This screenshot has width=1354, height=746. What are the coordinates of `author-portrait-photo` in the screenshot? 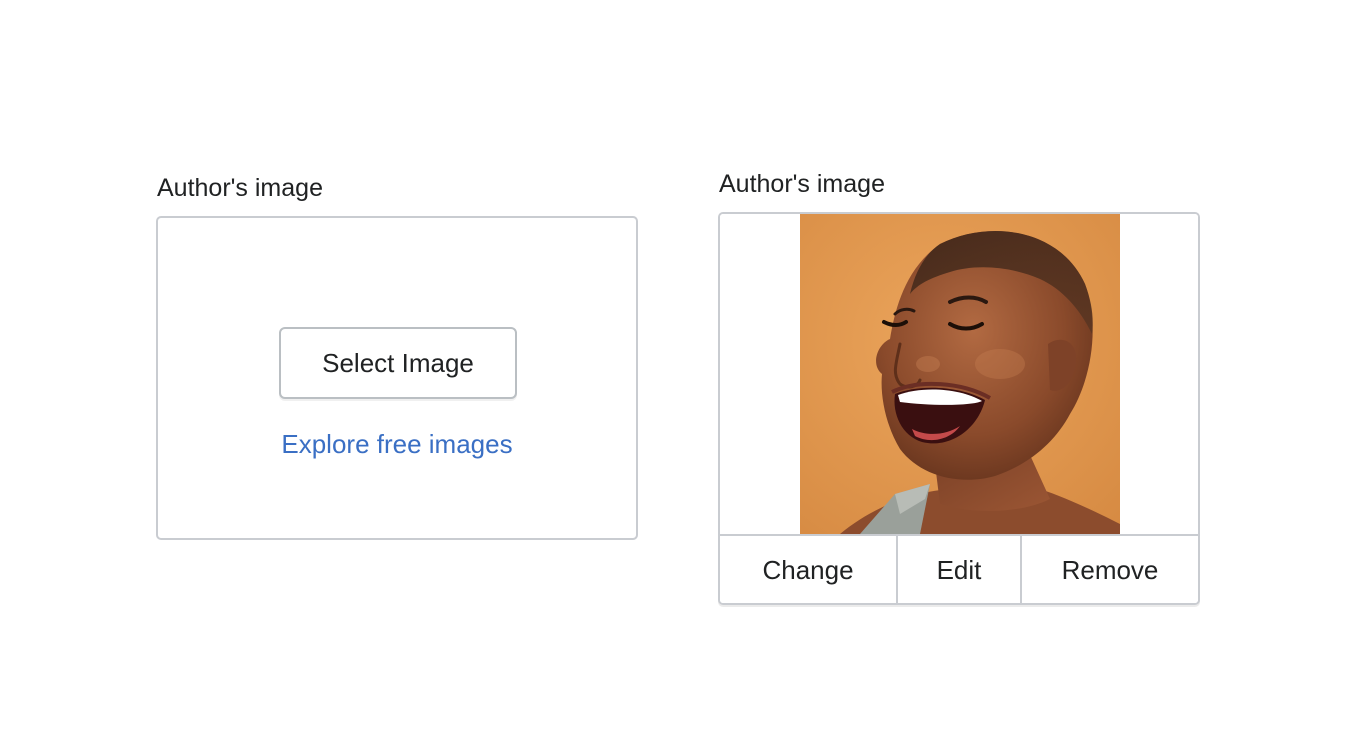 It's located at (960, 374).